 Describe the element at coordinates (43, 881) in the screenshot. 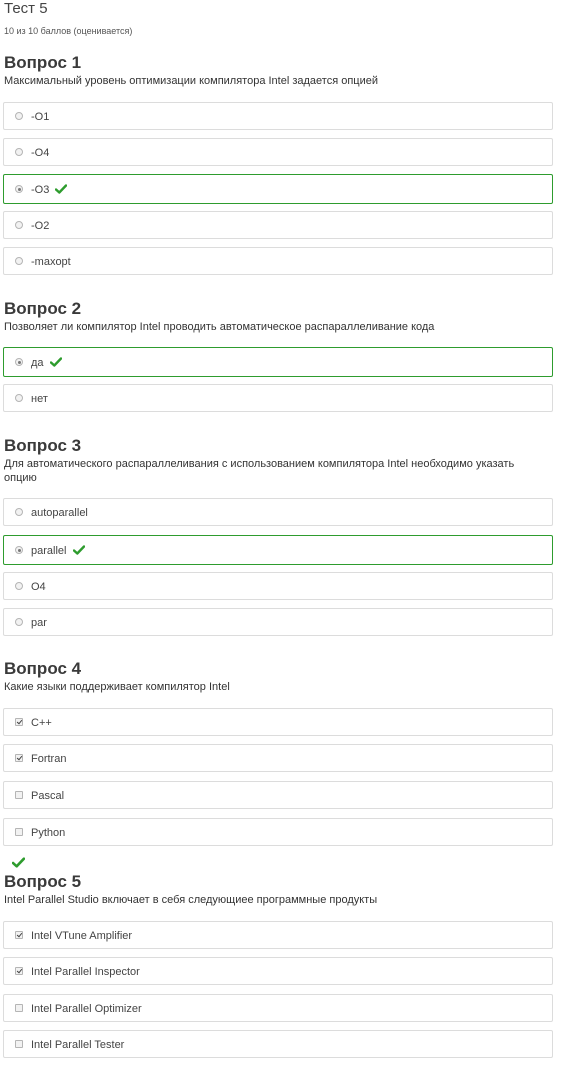

I see `question-5-title: Вопрос 5` at that location.